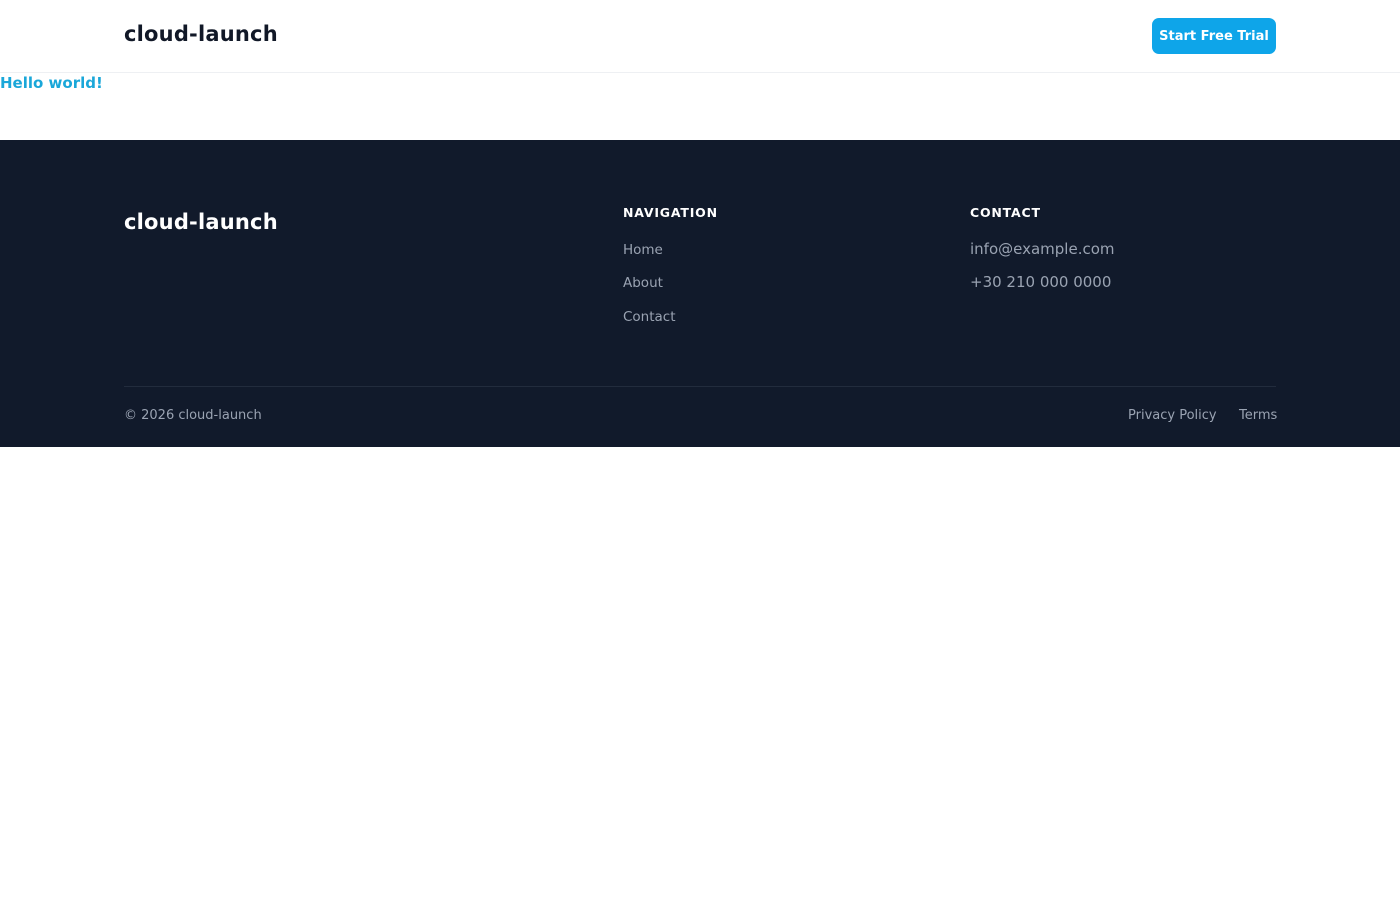  What do you see at coordinates (649, 317) in the screenshot?
I see `footer-nav-contact-link: Contact` at bounding box center [649, 317].